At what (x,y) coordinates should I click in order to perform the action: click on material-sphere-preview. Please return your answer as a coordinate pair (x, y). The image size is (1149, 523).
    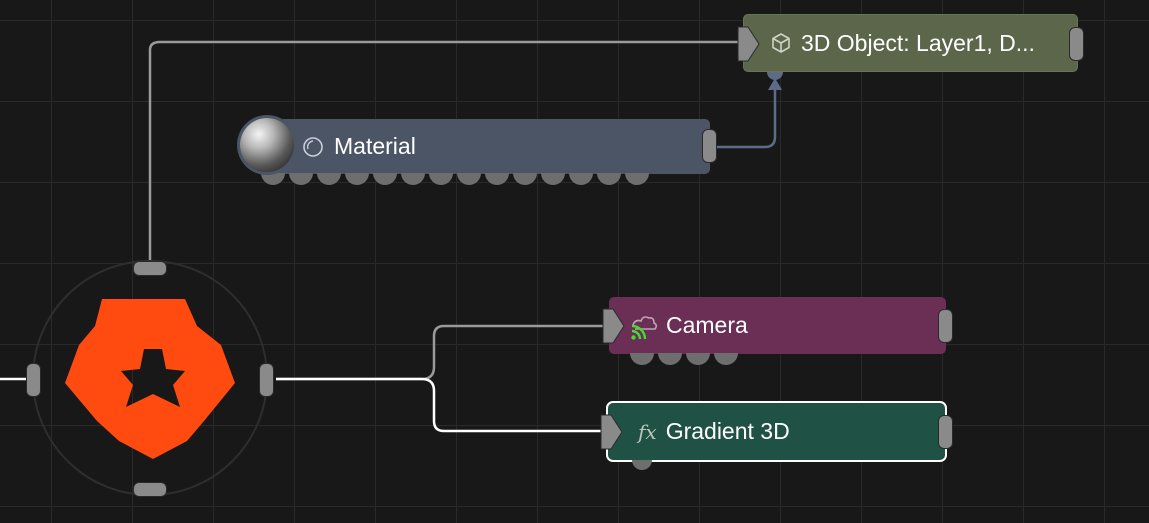
    Looking at the image, I should click on (267, 145).